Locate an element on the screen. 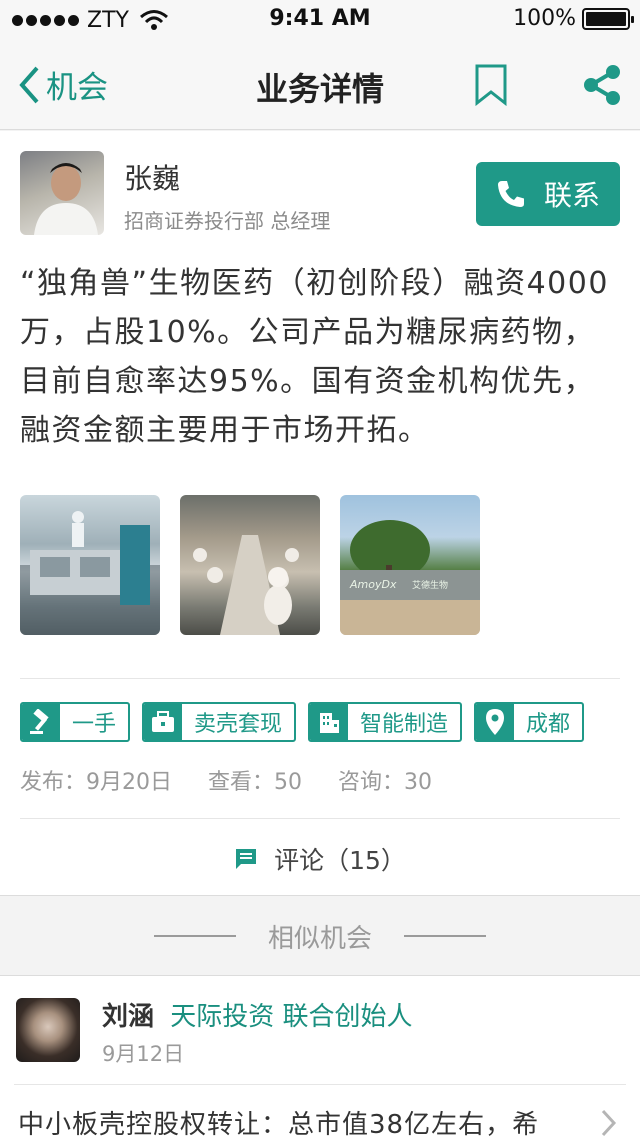 The height and width of the screenshot is (1136, 640). tag-label: 一手 is located at coordinates (94, 724).